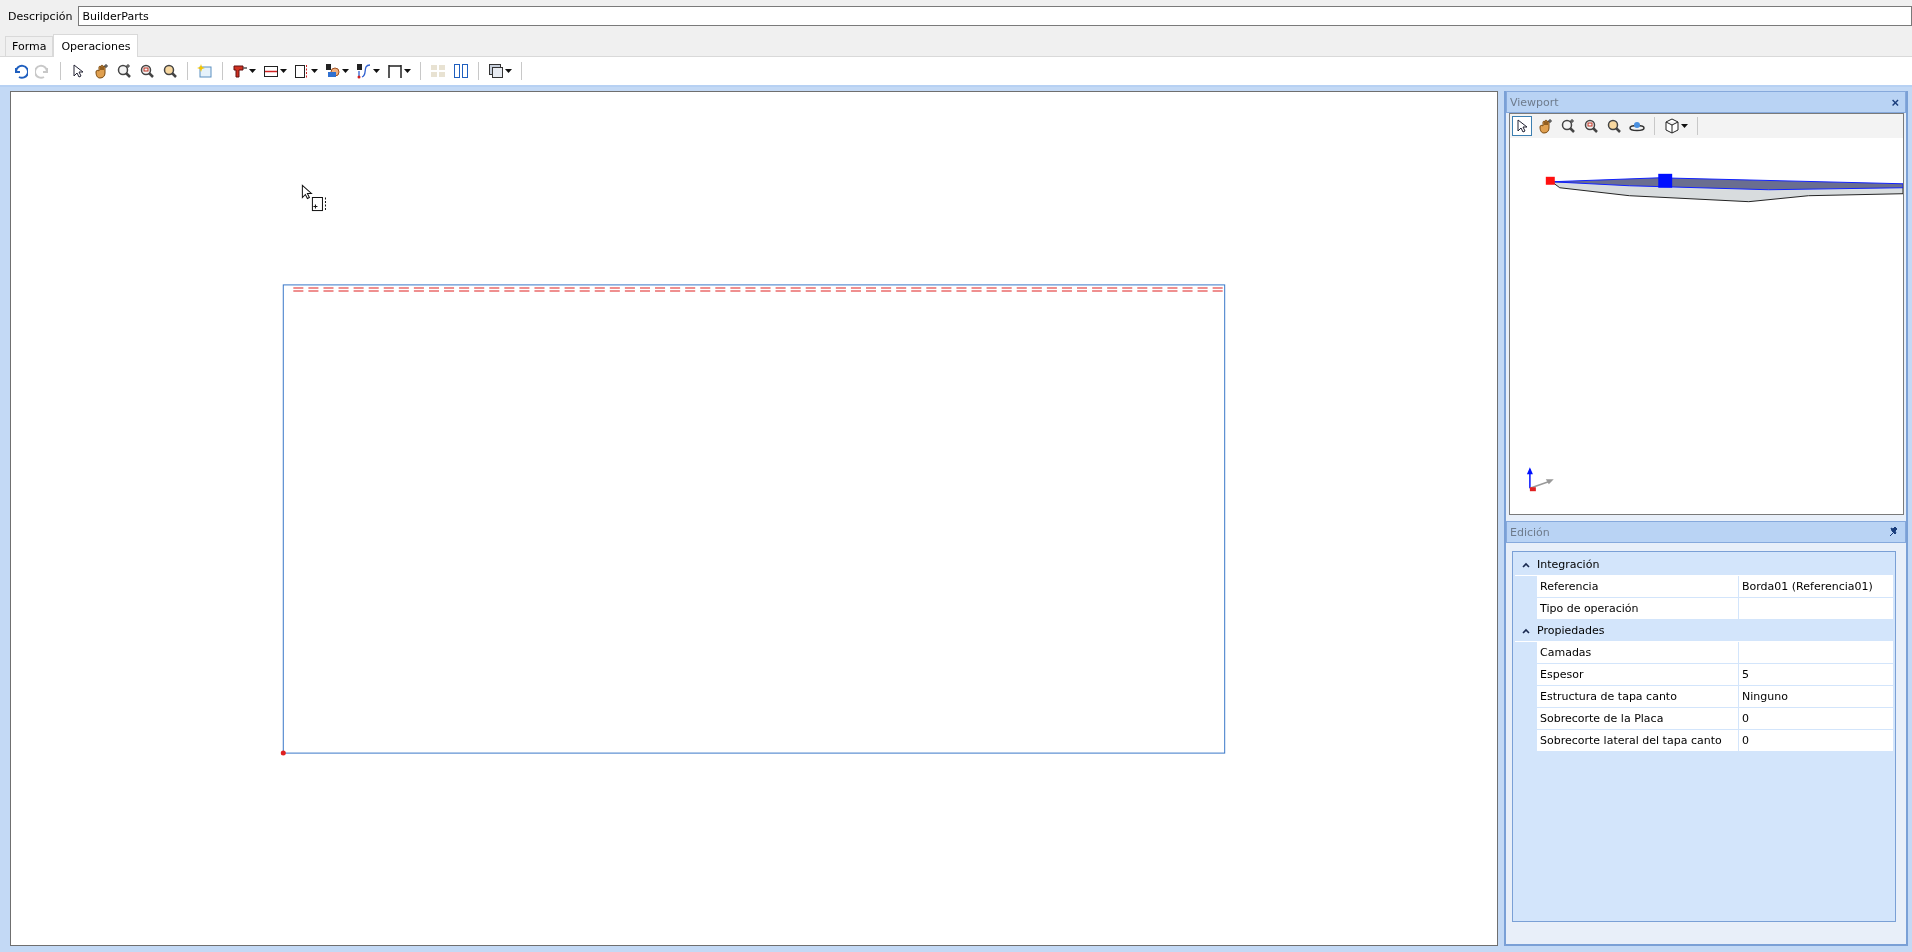 This screenshot has width=1912, height=952. Describe the element at coordinates (395, 71) in the screenshot. I see `dimension-icon` at that location.